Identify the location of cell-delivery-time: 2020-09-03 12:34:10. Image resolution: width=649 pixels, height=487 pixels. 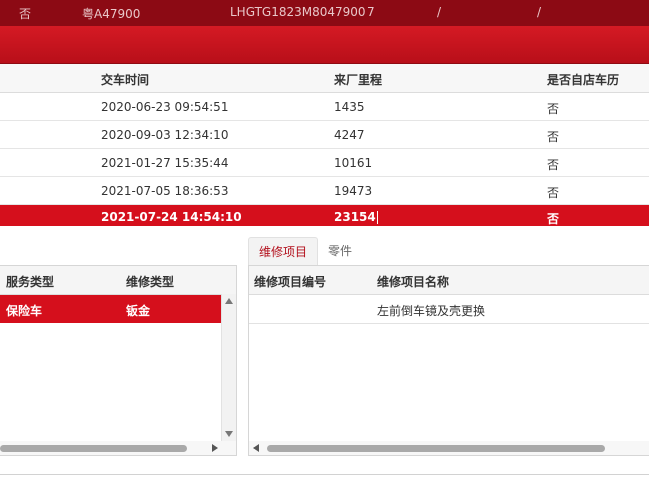
(165, 135).